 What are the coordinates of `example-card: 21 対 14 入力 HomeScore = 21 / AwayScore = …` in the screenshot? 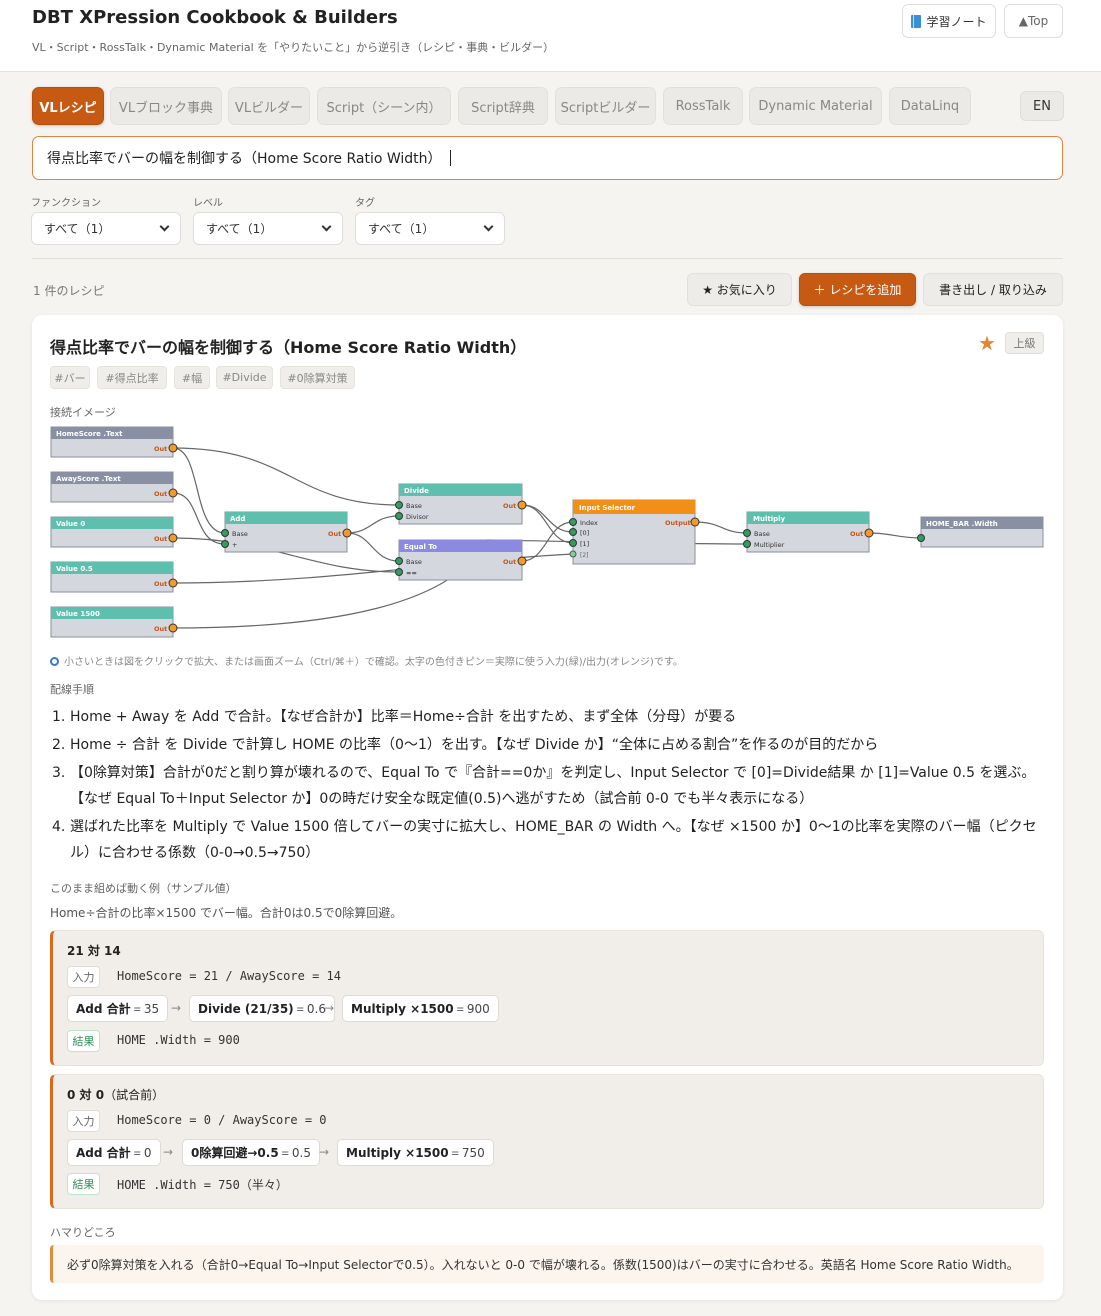 It's located at (547, 998).